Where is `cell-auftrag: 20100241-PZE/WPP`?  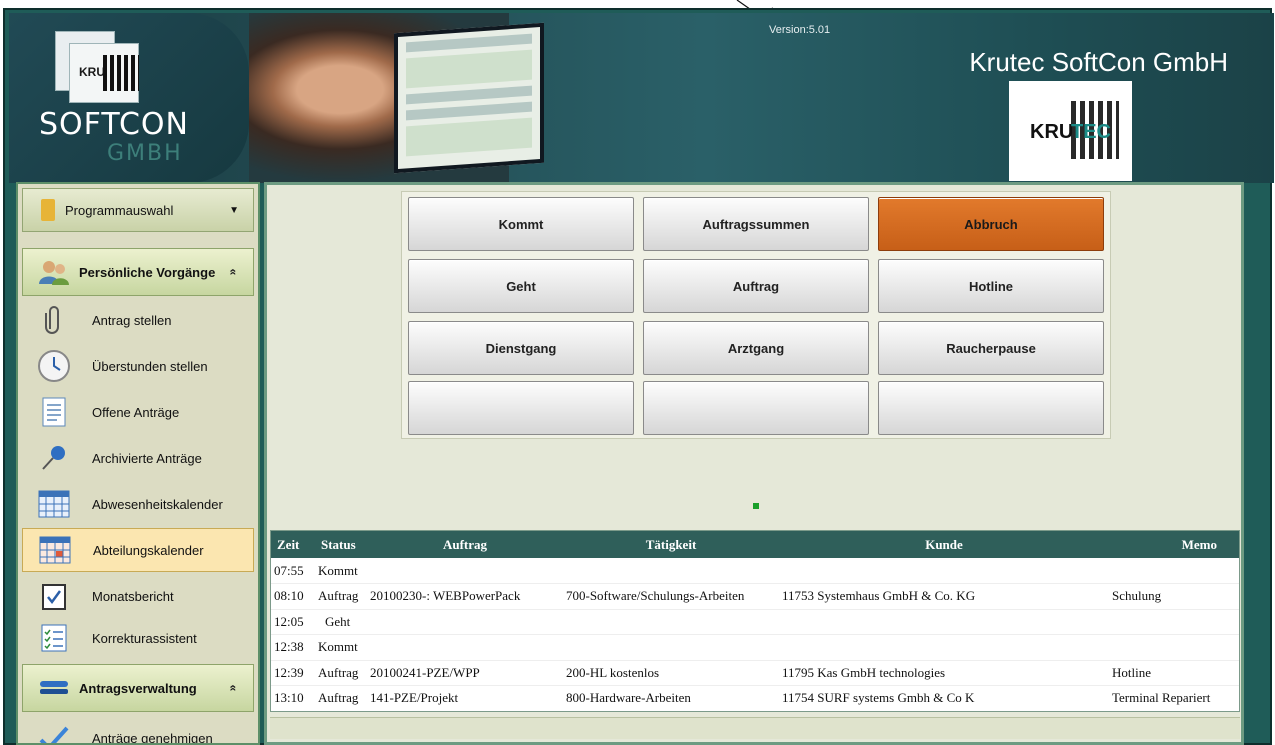
cell-auftrag: 20100241-PZE/WPP is located at coordinates (425, 672).